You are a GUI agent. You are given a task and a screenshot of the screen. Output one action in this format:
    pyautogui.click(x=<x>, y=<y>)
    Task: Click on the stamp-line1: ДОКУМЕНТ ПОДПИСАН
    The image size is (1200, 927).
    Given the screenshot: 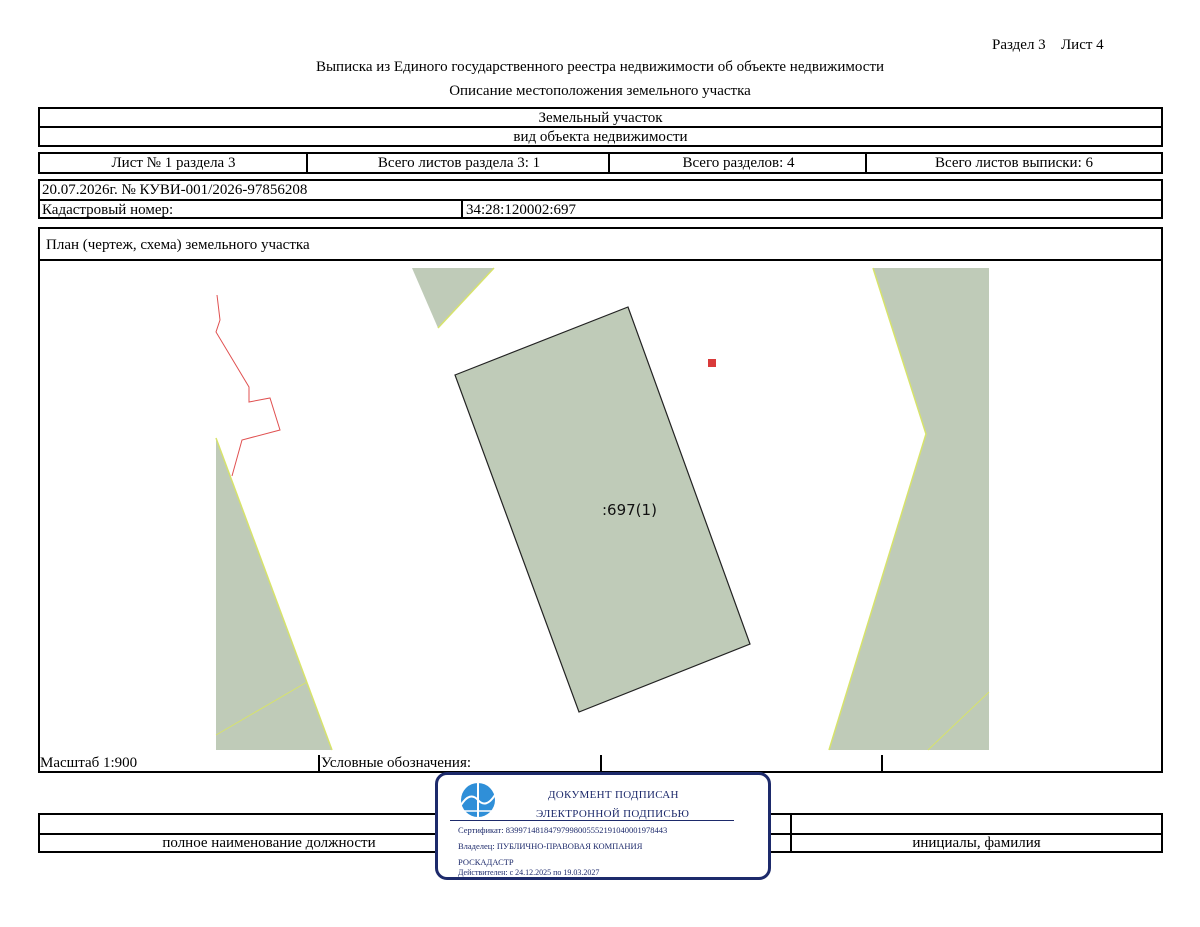 What is the action you would take?
    pyautogui.click(x=613, y=795)
    